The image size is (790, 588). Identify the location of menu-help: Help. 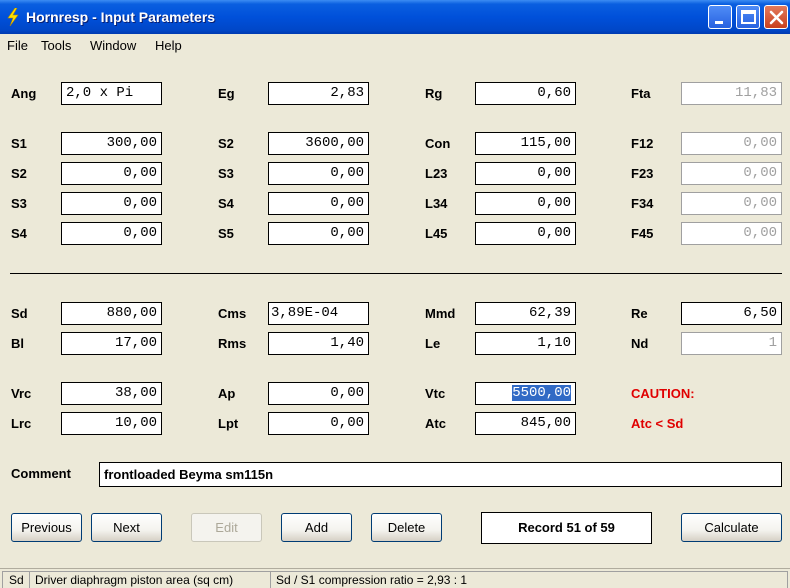
(168, 45).